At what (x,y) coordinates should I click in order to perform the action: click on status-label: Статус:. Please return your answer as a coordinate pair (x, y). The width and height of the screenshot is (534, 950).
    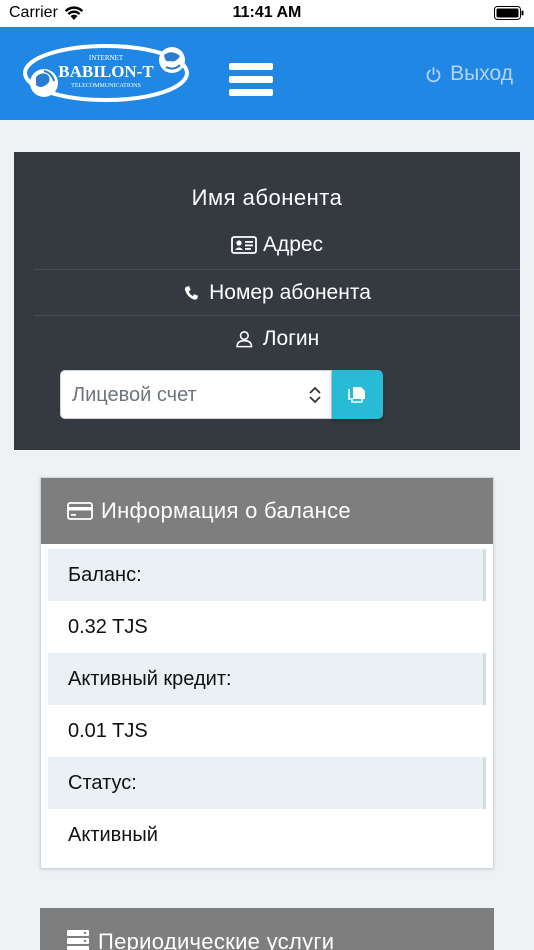
    Looking at the image, I should click on (267, 783).